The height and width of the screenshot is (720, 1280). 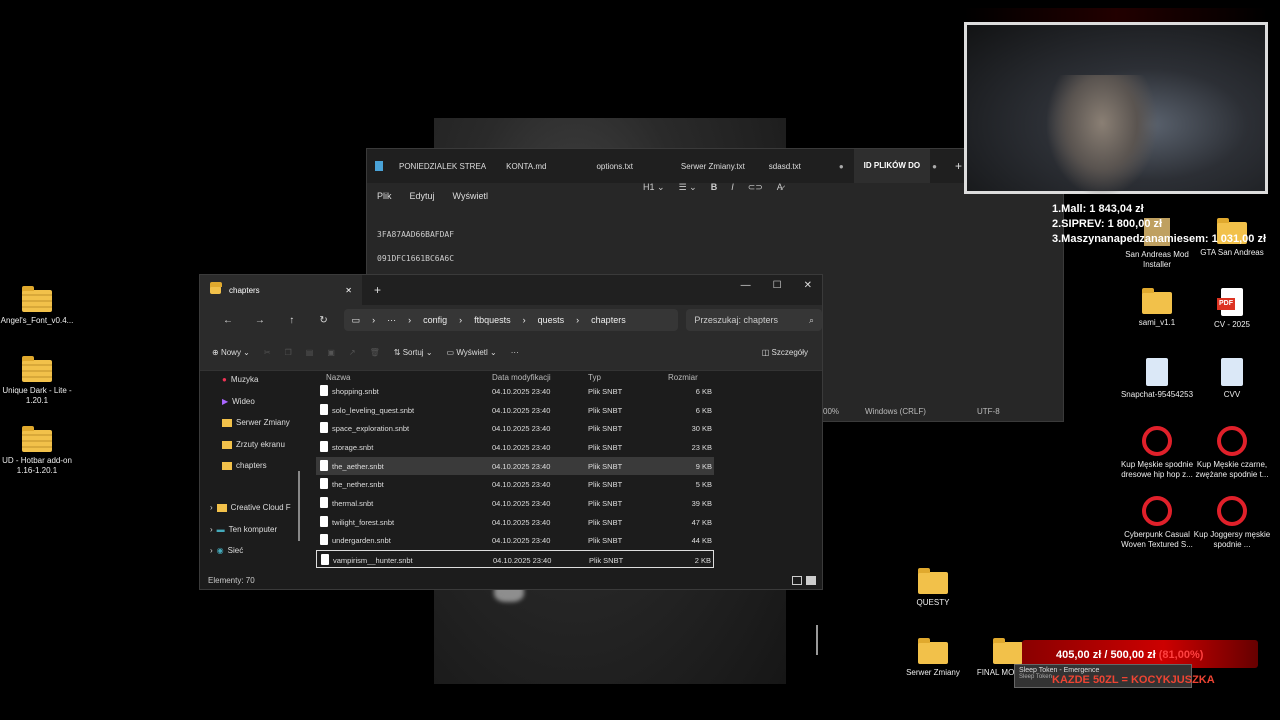 I want to click on cut-icon: ✂, so click(x=267, y=352).